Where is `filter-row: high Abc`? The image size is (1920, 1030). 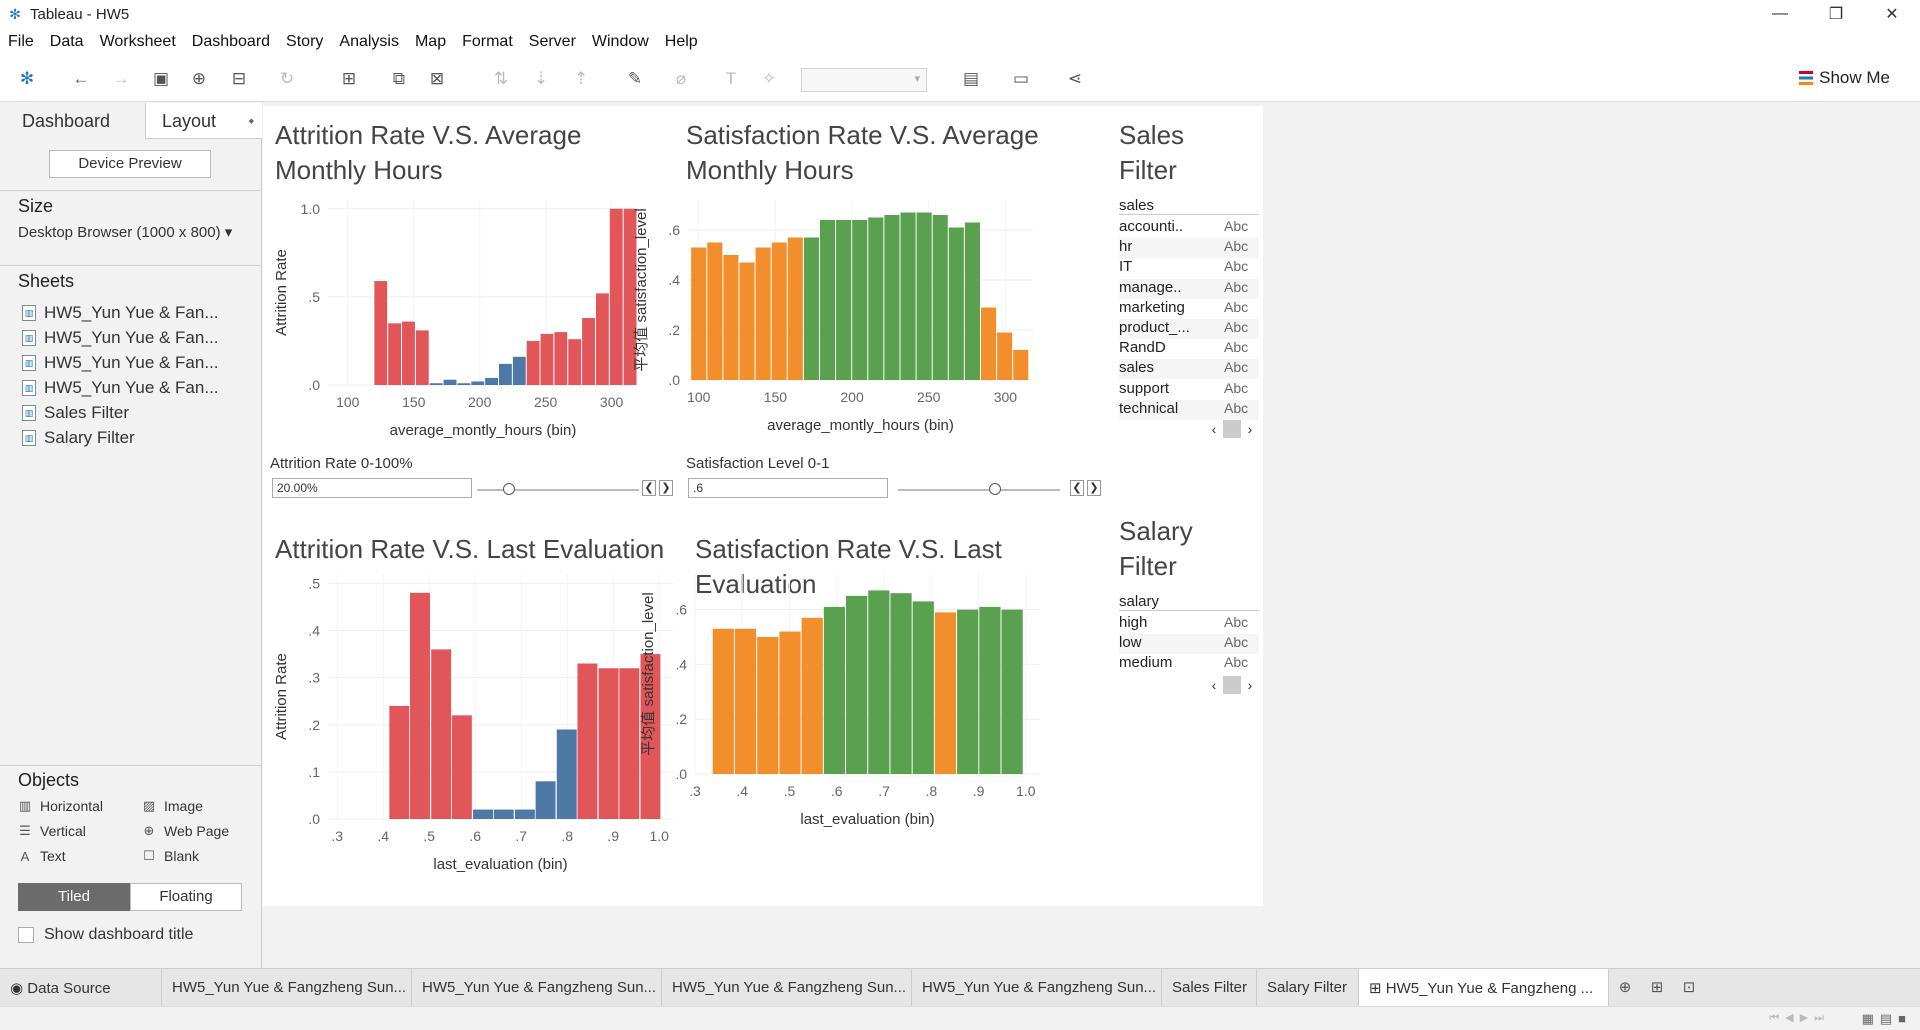 filter-row: high Abc is located at coordinates (1189, 624).